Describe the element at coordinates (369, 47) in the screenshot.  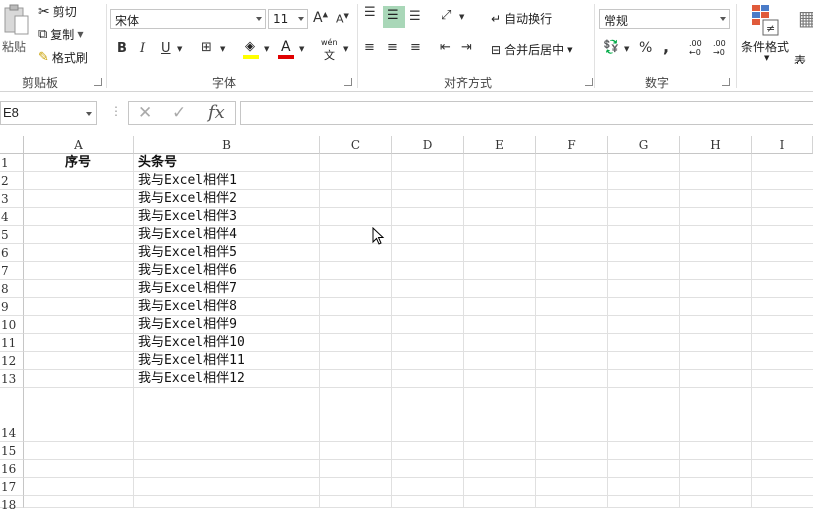
I see `align-left-icon: ≡` at that location.